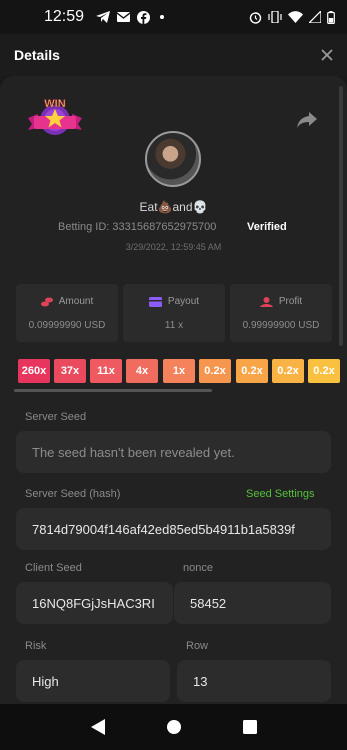 Image resolution: width=347 pixels, height=750 pixels. Describe the element at coordinates (55, 116) in the screenshot. I see `win-badge-icon: WIN` at that location.